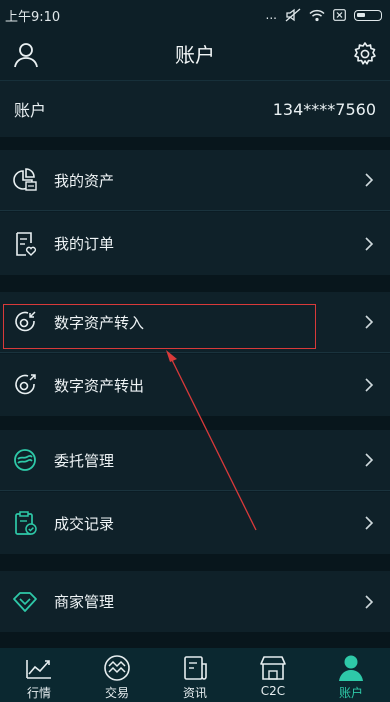 This screenshot has width=390, height=702. I want to click on tab-label: 交易, so click(116, 693).